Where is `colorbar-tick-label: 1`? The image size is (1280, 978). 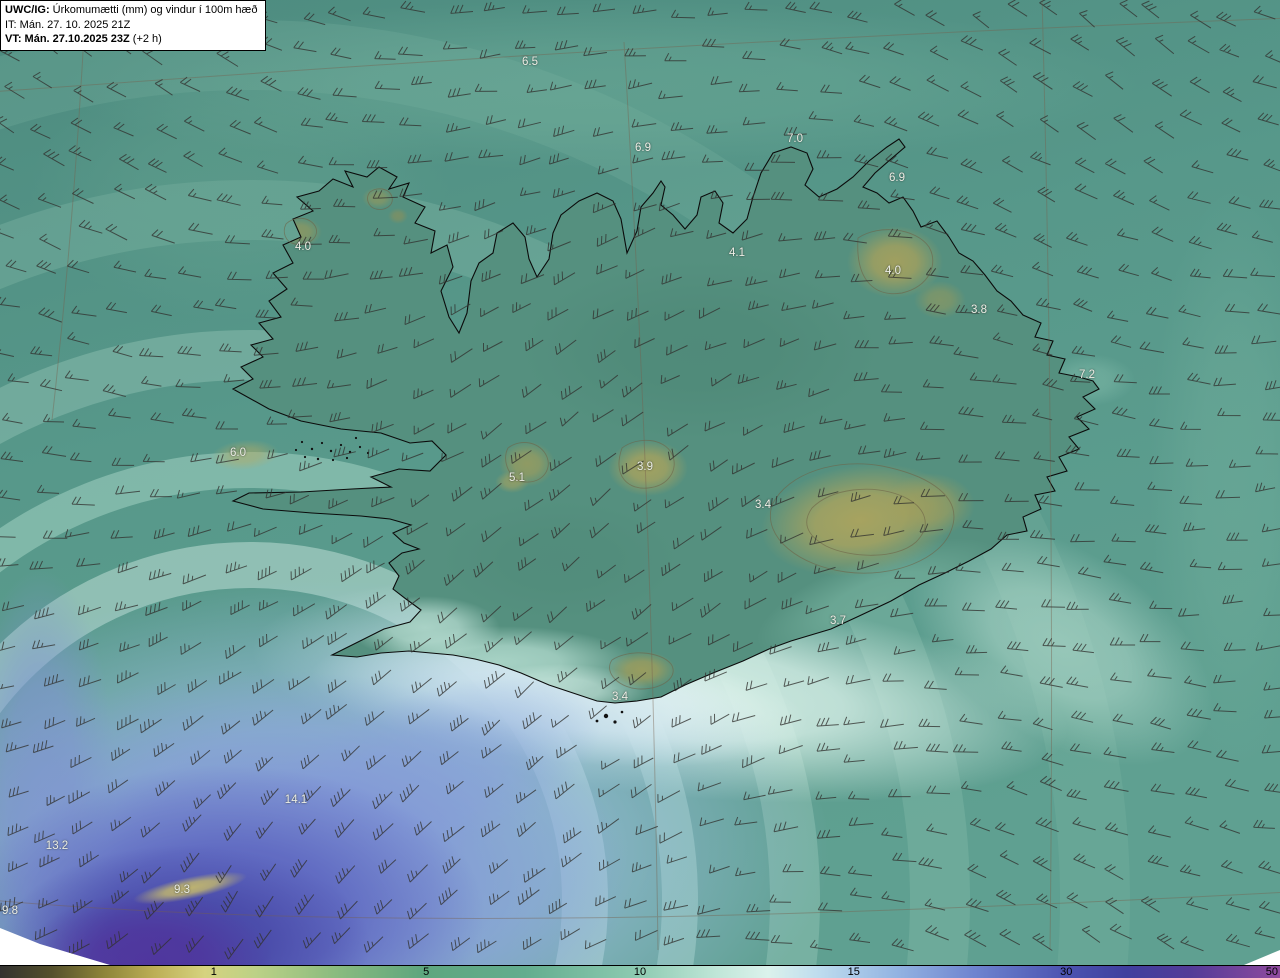
colorbar-tick-label: 1 is located at coordinates (213, 972).